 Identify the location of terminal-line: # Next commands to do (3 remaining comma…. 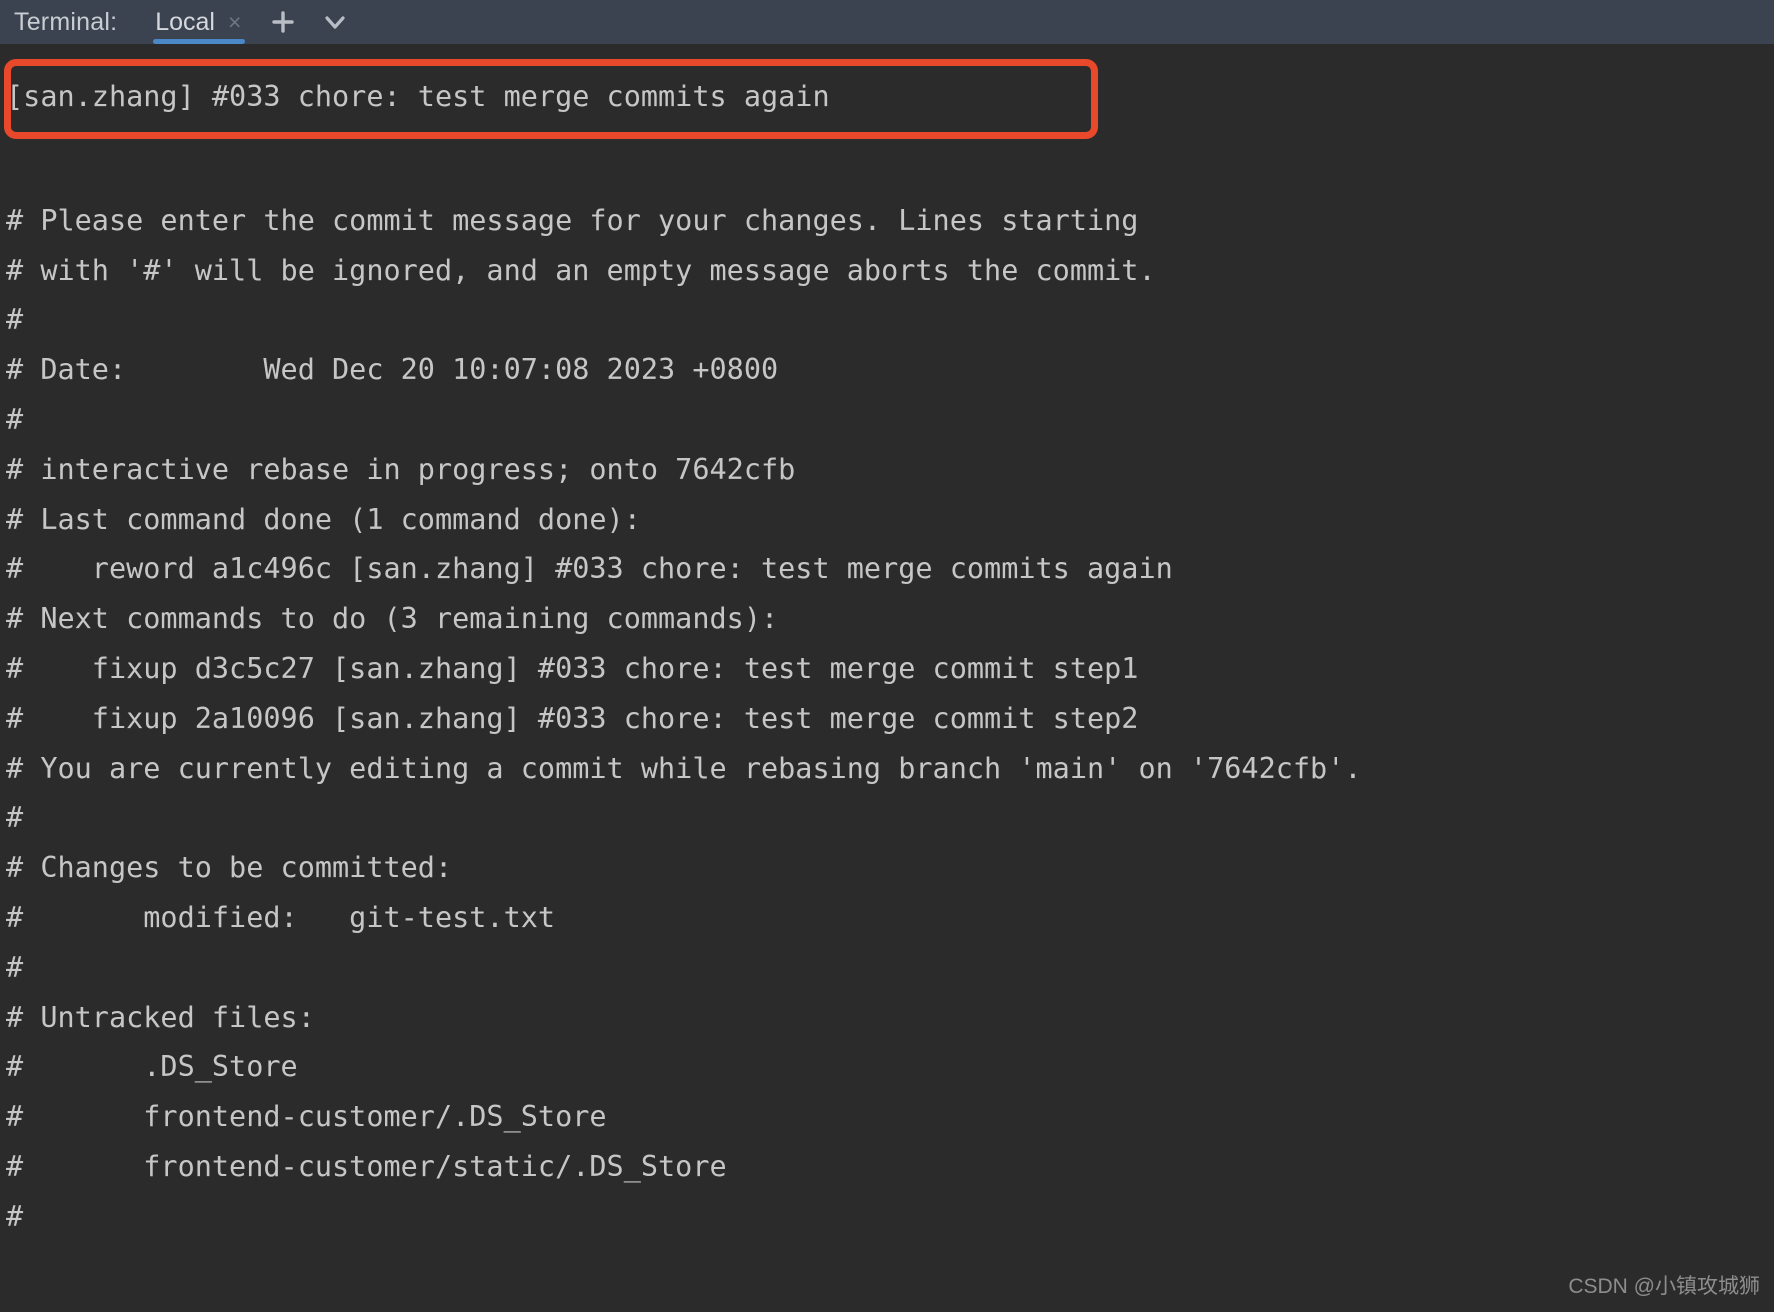
(392, 619).